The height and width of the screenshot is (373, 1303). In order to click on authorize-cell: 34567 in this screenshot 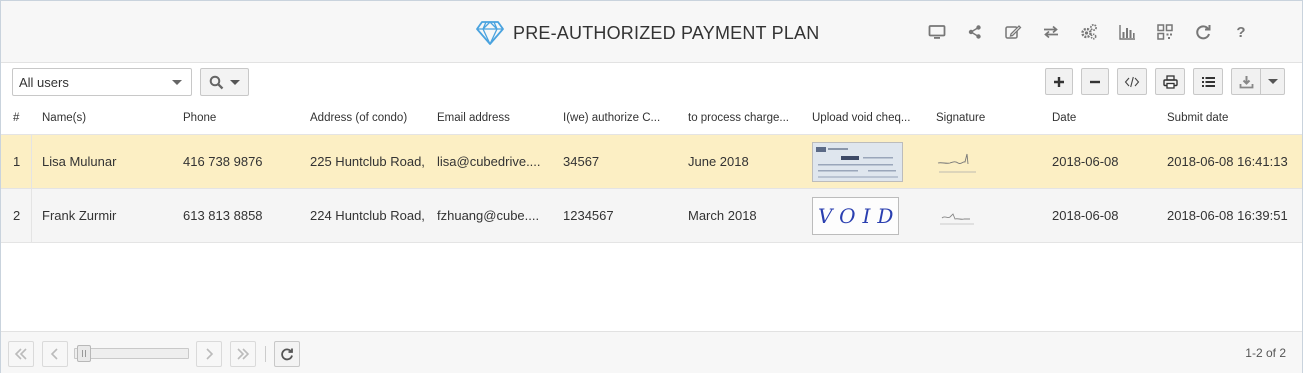, I will do `click(622, 161)`.